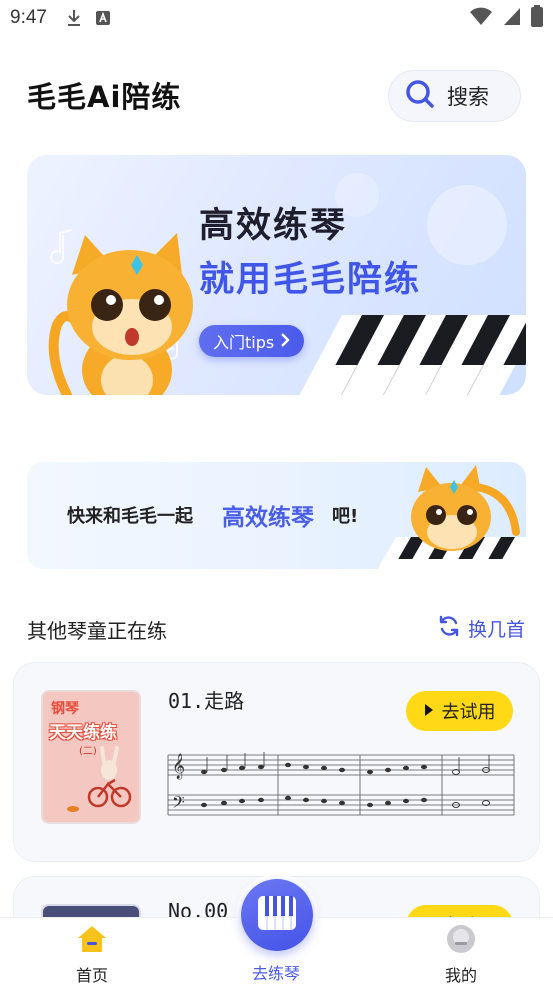 This screenshot has width=553, height=984. I want to click on song-cover: 钢琴 天天练练 (二), so click(91, 757).